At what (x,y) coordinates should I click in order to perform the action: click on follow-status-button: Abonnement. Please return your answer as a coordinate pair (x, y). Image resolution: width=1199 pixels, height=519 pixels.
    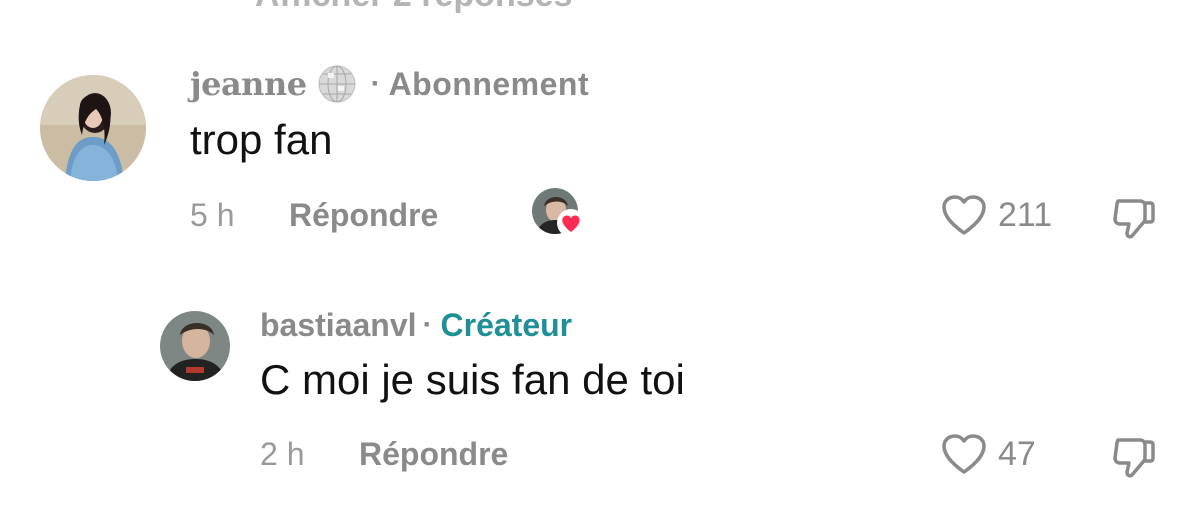
    Looking at the image, I should click on (489, 84).